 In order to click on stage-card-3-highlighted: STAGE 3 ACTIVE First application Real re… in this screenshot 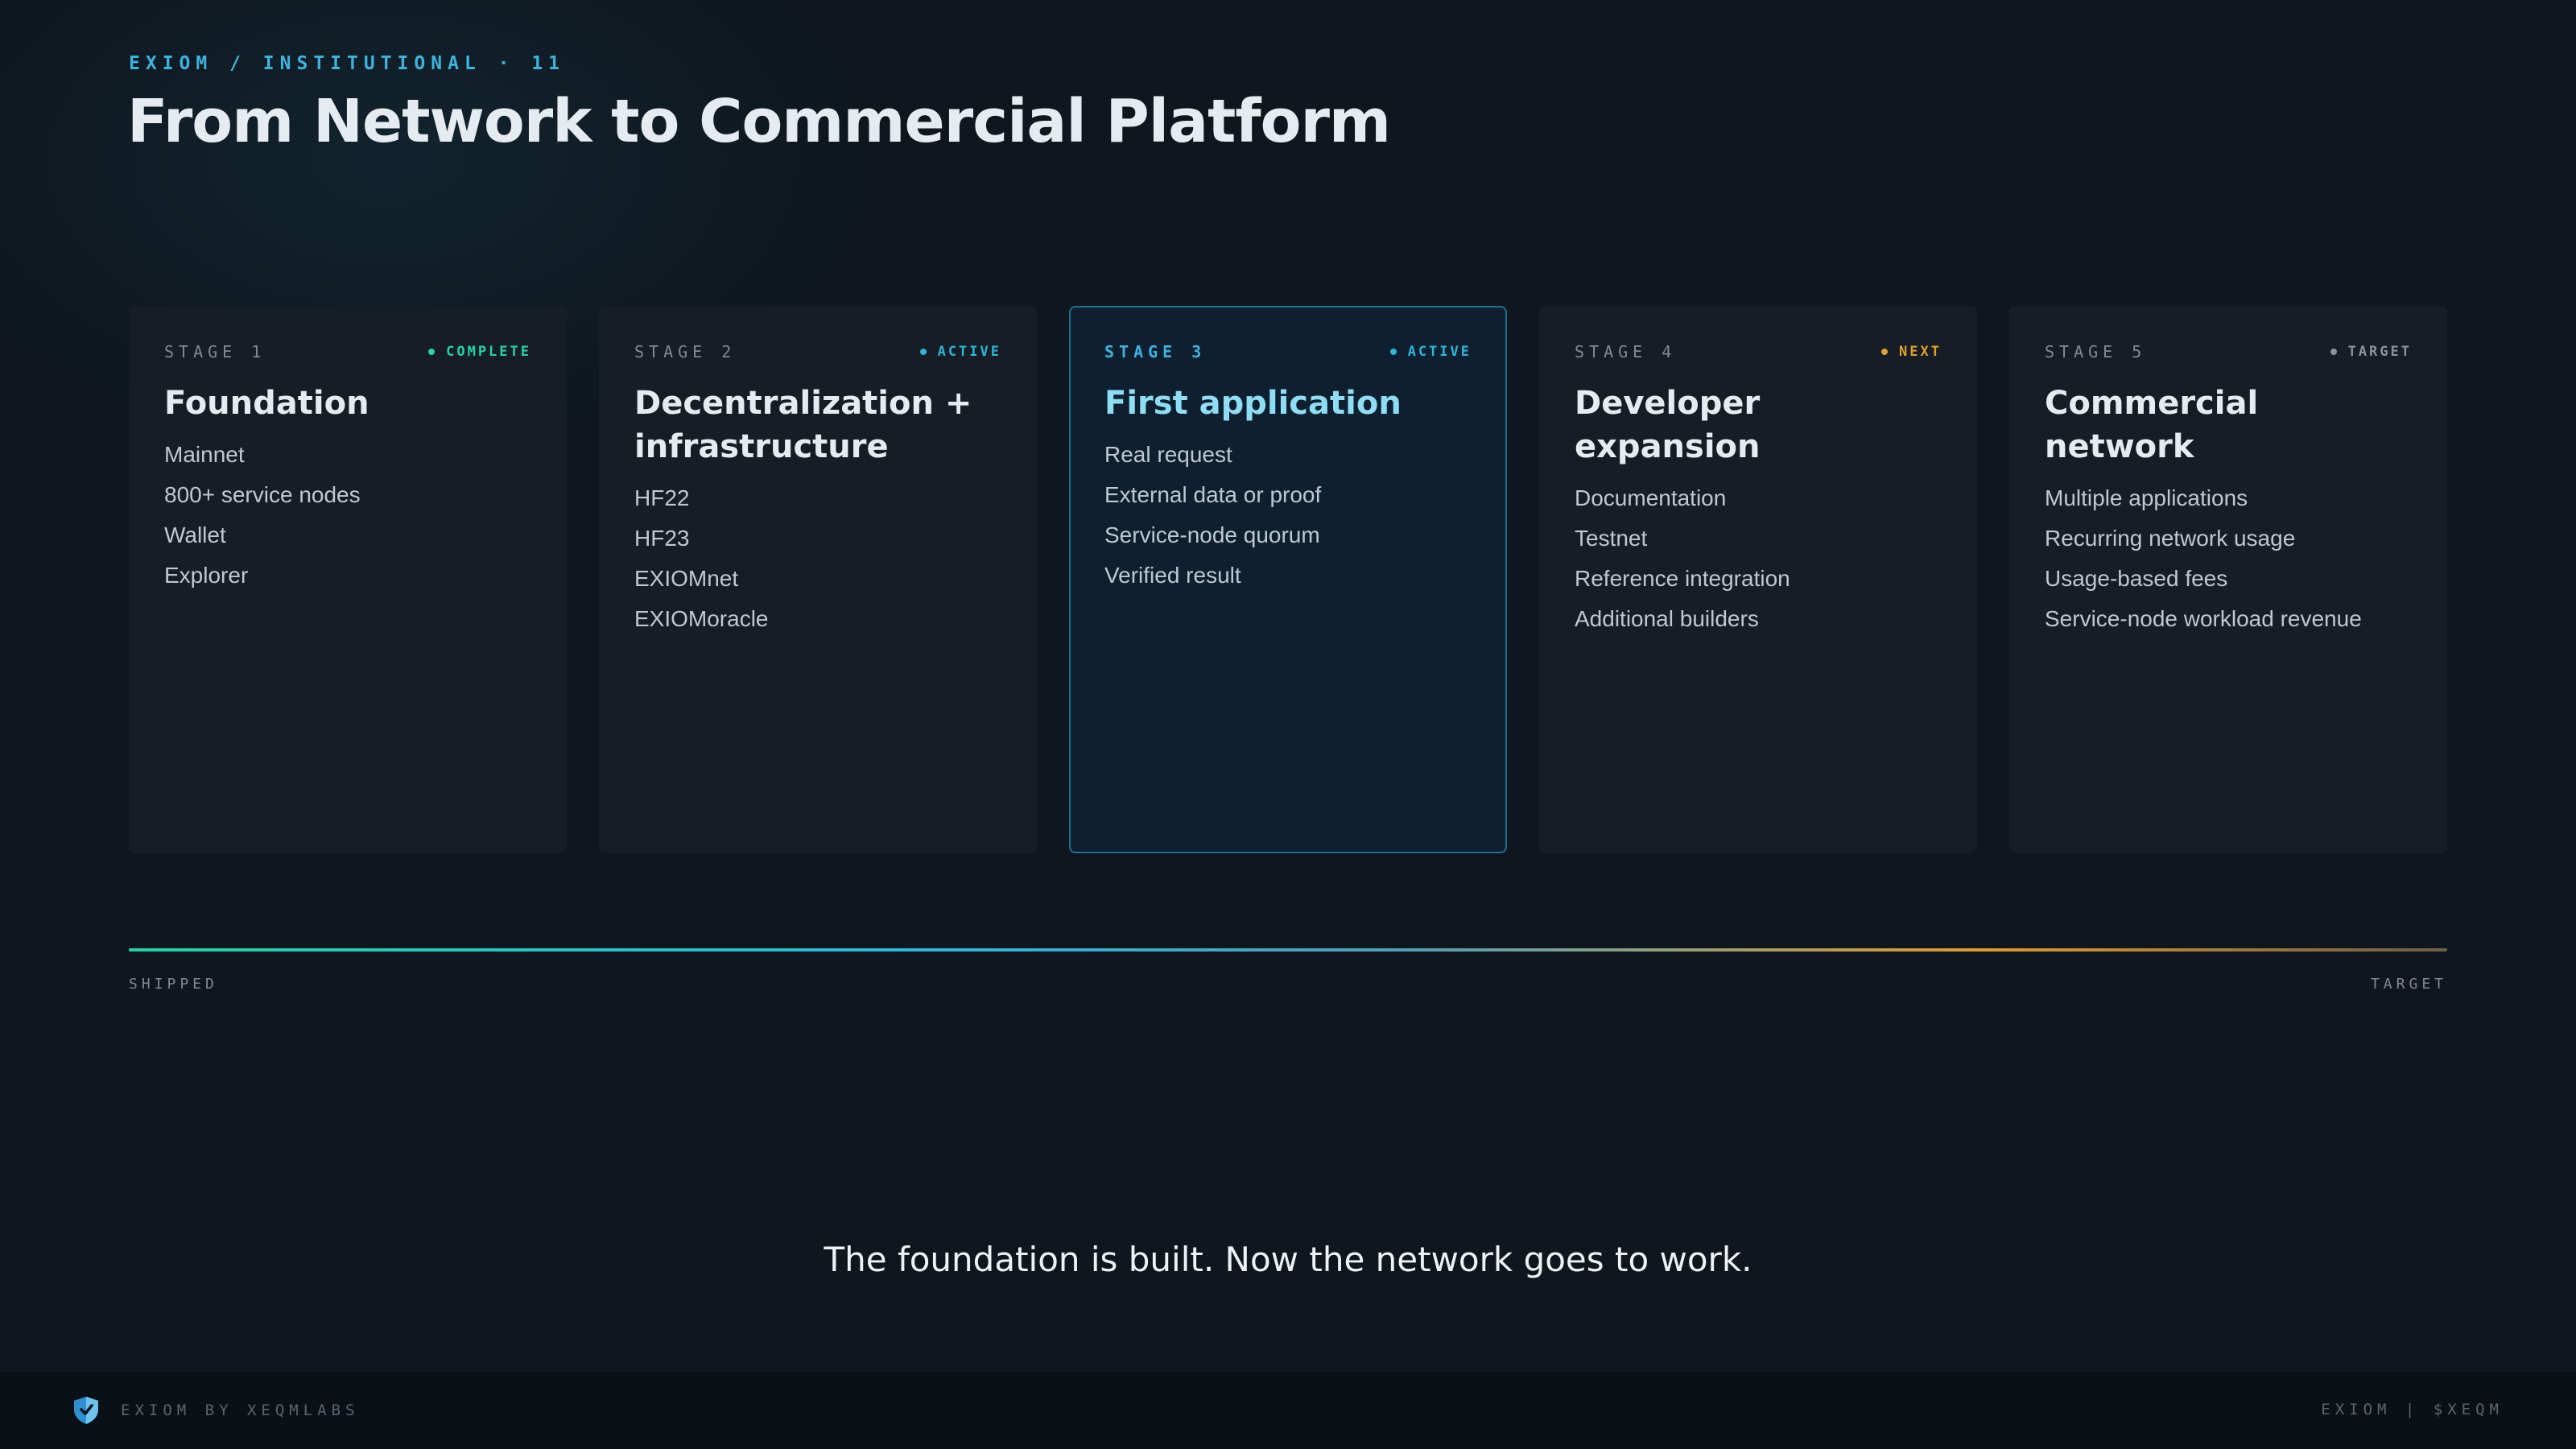, I will do `click(1288, 579)`.